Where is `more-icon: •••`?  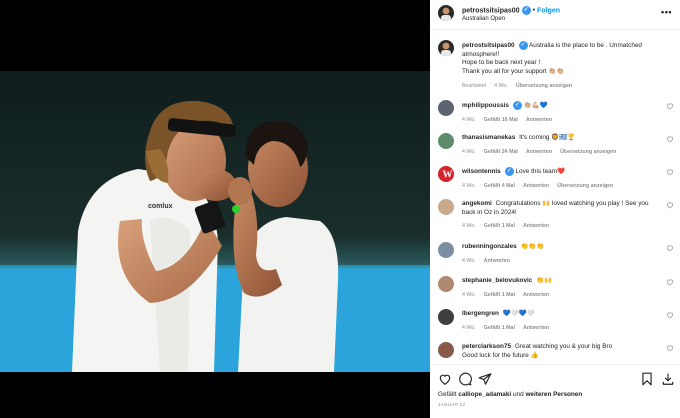
more-icon: ••• is located at coordinates (666, 12).